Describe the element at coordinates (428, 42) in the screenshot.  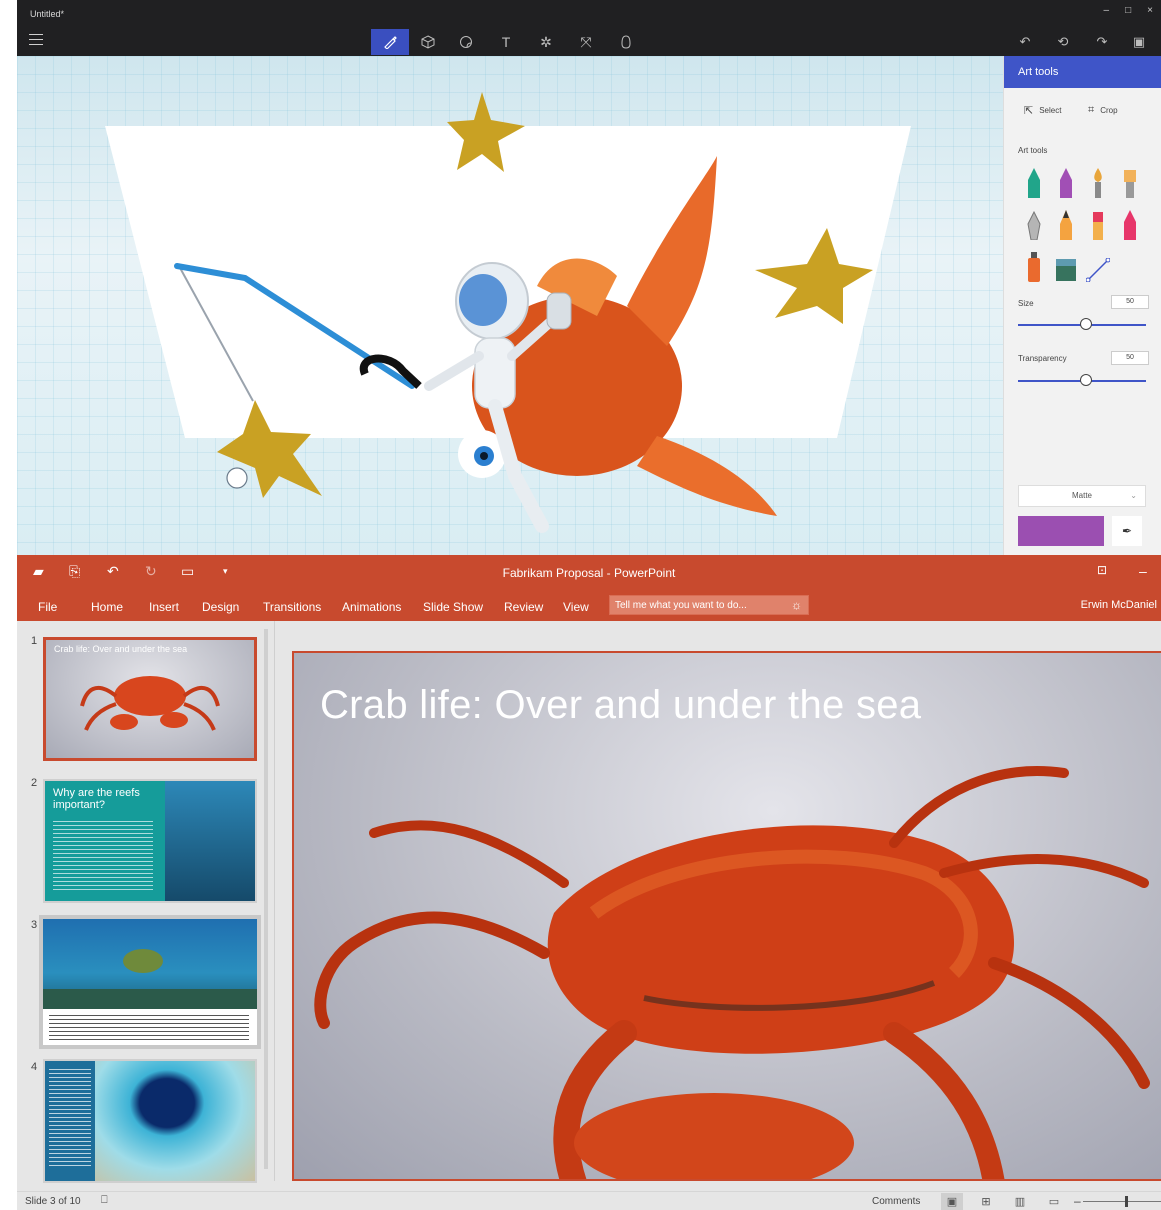
I see `3d-shapes-icon` at that location.